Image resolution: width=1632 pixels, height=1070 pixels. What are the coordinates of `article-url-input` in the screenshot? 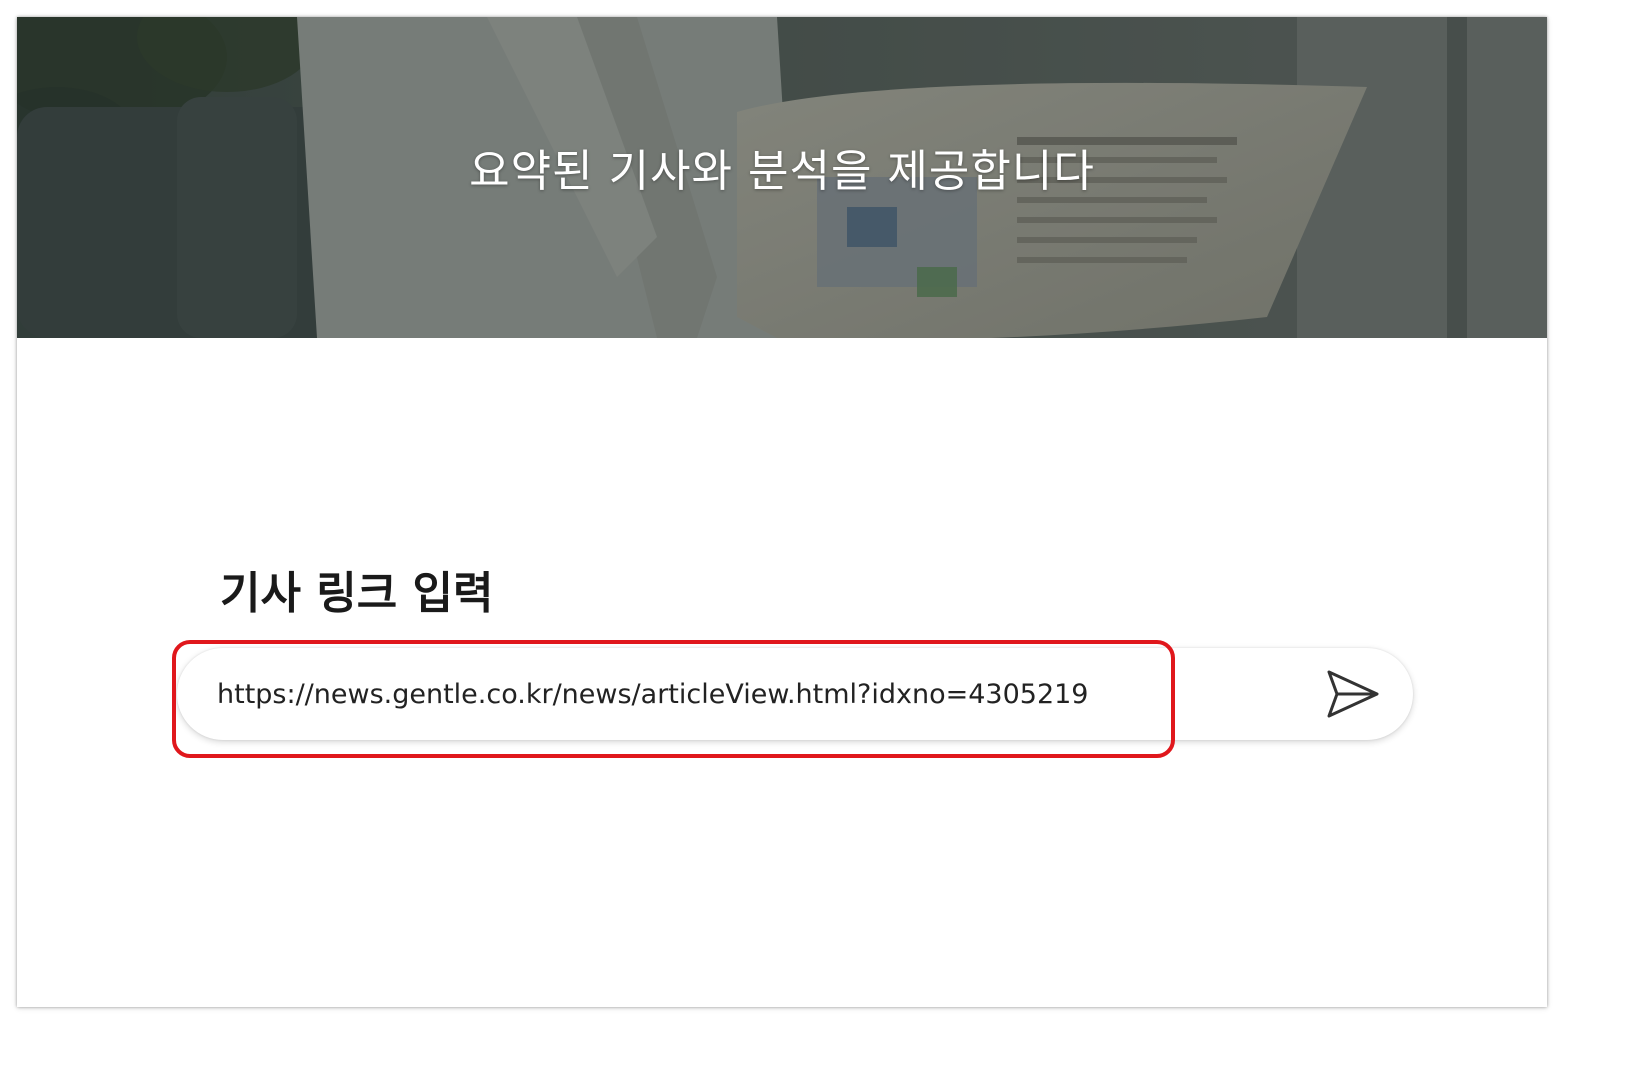 It's located at (747, 694).